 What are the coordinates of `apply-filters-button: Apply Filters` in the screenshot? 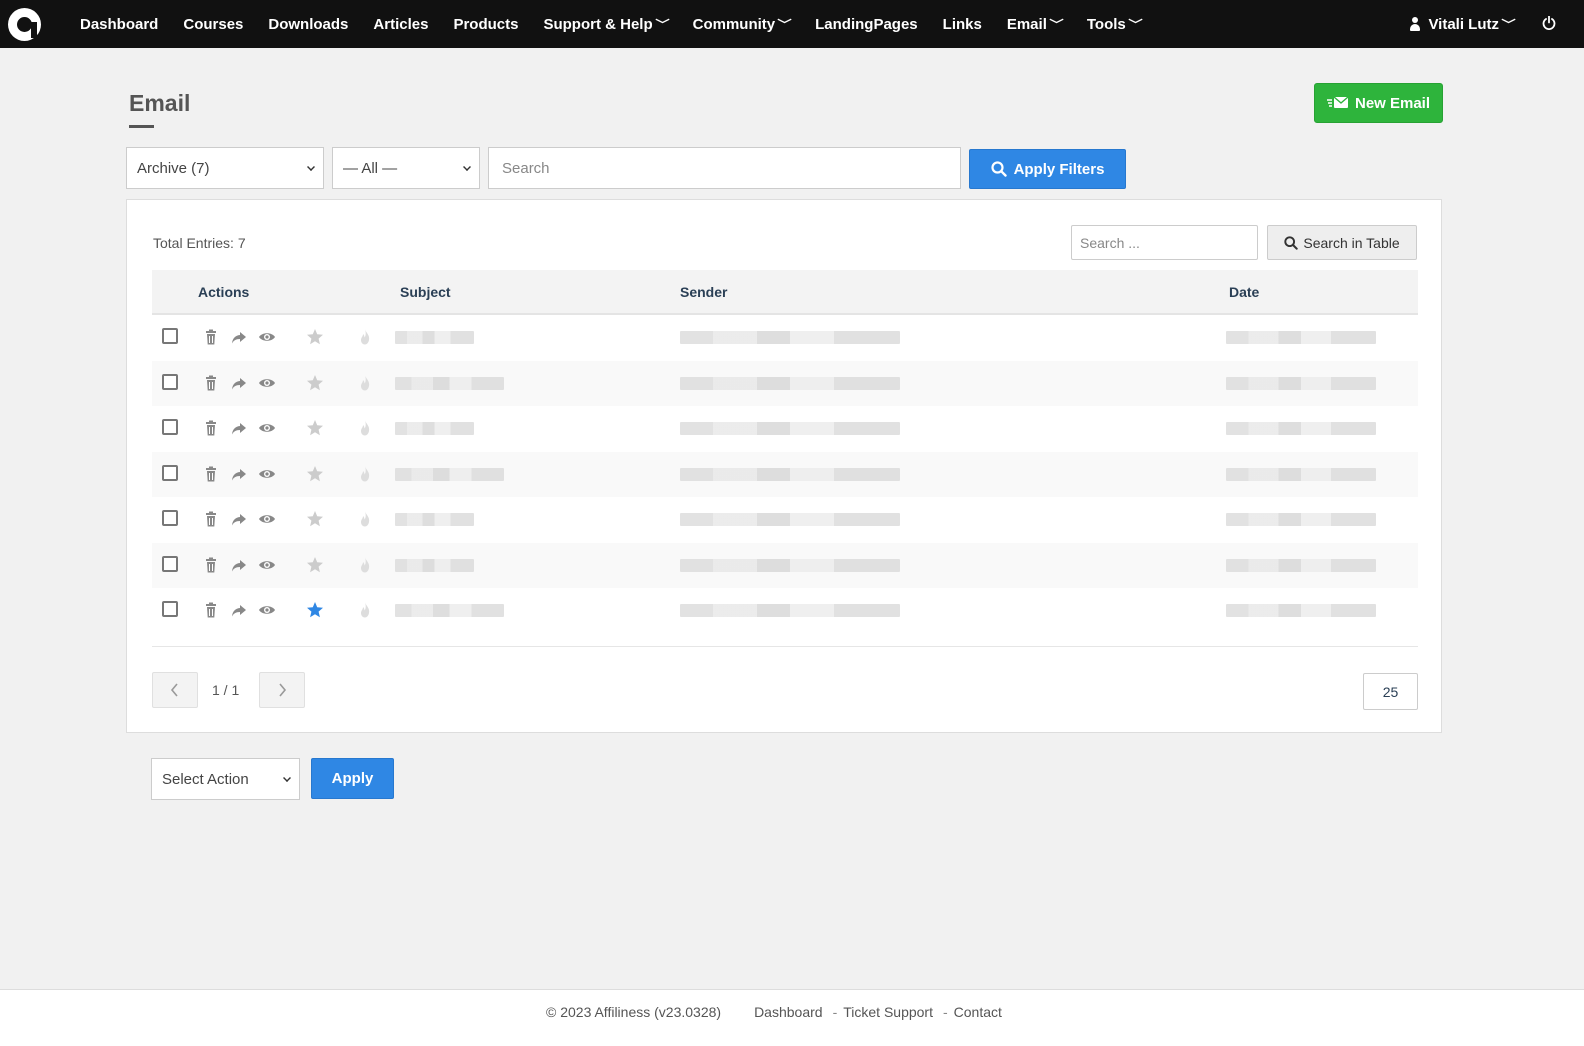 It's located at (1047, 169).